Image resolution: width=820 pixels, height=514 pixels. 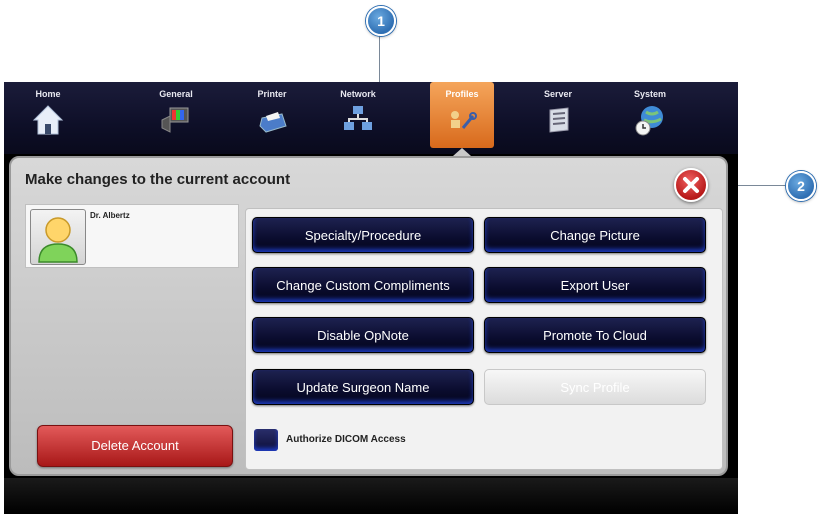 I want to click on close-icon, so click(x=691, y=185).